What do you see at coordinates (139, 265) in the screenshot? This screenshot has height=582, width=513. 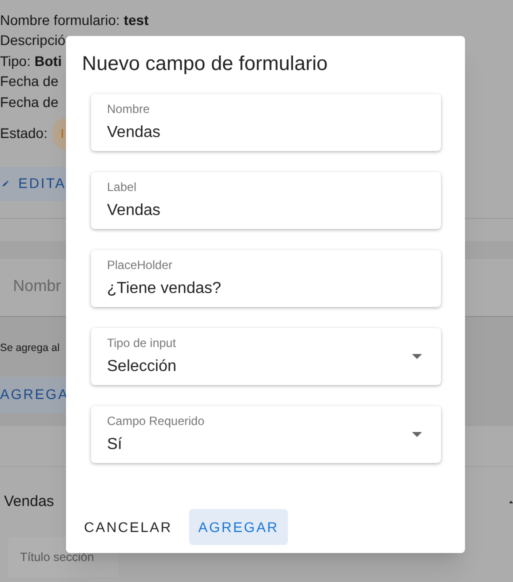 I see `field-label: PlaceHolder` at bounding box center [139, 265].